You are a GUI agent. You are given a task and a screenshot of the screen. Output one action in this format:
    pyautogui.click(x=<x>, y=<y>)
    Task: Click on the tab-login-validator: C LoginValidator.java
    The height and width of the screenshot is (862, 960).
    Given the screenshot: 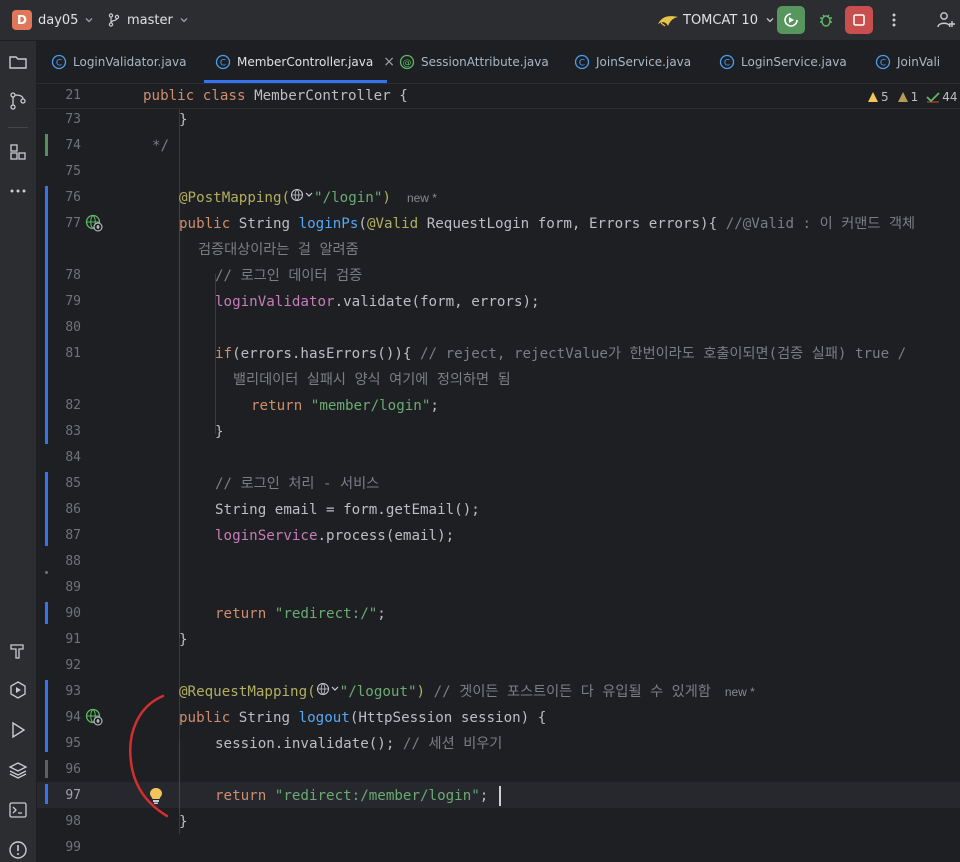 What is the action you would take?
    pyautogui.click(x=118, y=62)
    